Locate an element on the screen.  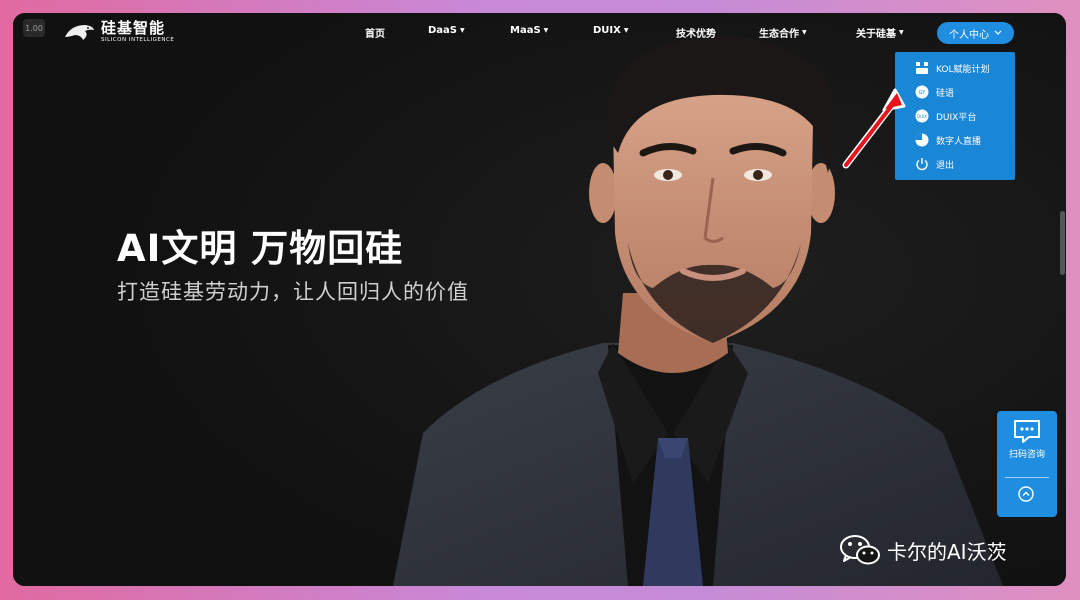
menu-item-label: 硅语 is located at coordinates (945, 93).